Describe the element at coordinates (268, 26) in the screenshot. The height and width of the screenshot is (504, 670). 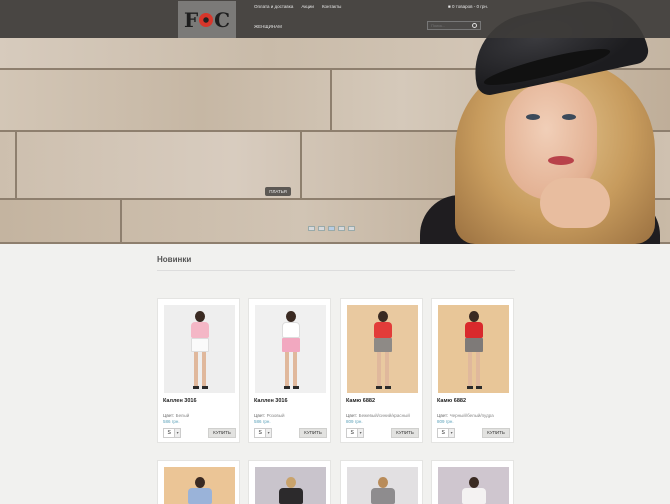
I see `nav-category-women: ЖЕНЩИНАМ` at that location.